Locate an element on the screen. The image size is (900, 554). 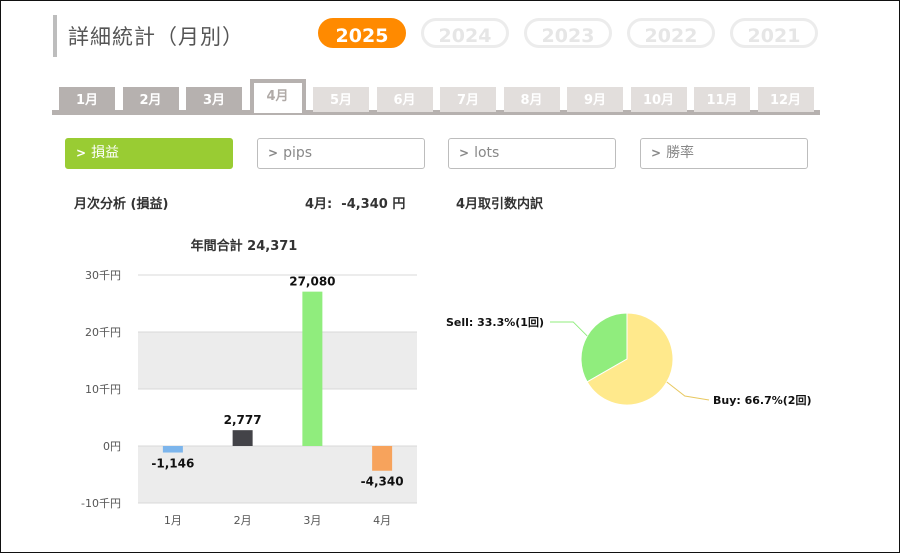
metric-label: 勝率 is located at coordinates (680, 153).